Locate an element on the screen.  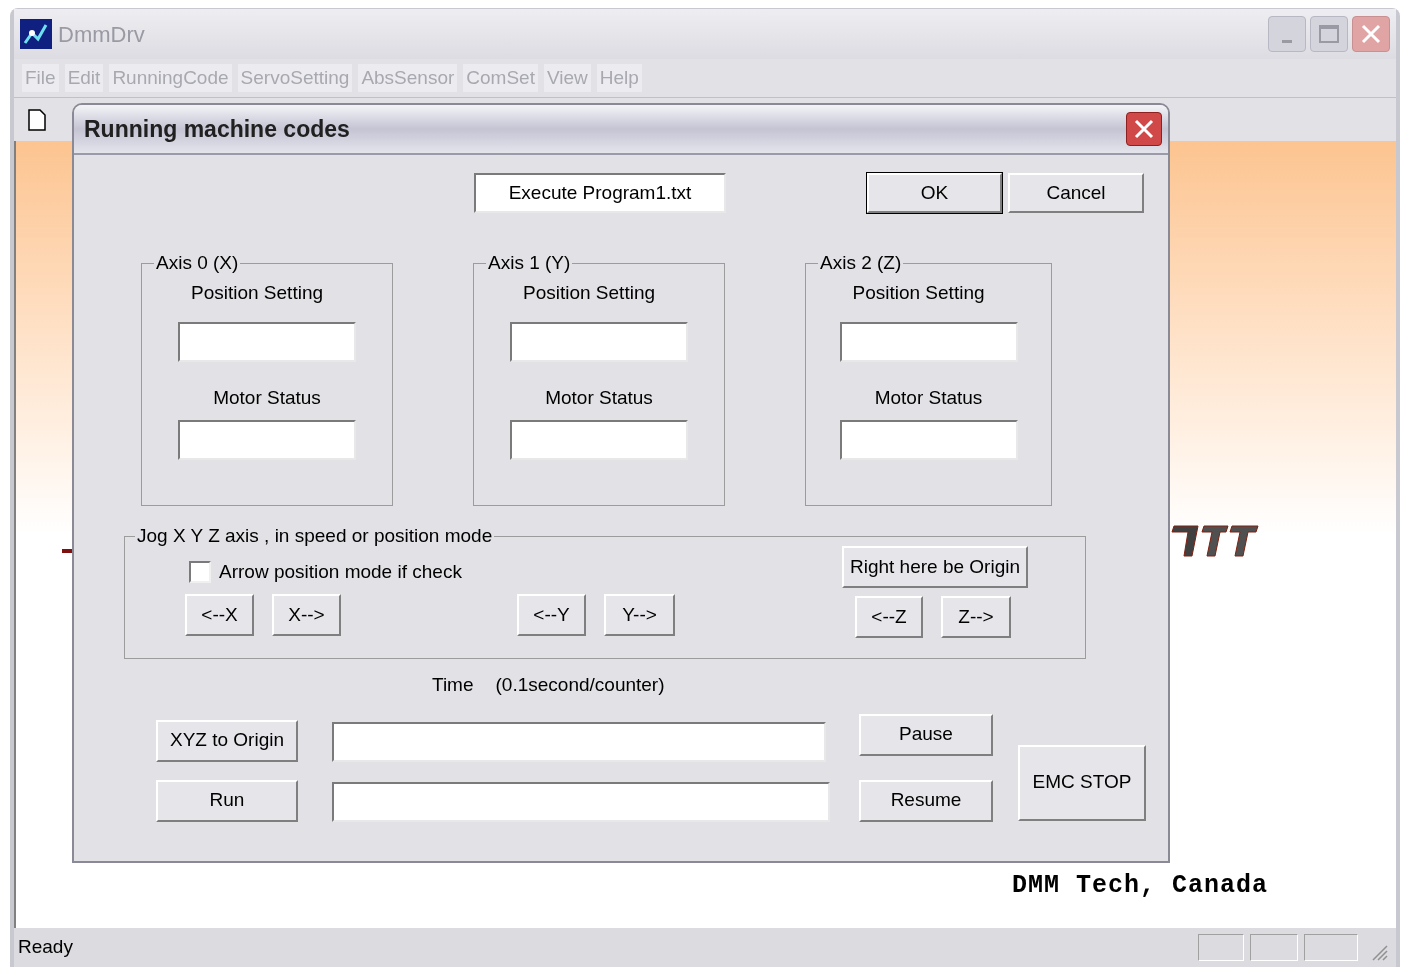
group-title: Axis 0 (X) is located at coordinates (197, 263).